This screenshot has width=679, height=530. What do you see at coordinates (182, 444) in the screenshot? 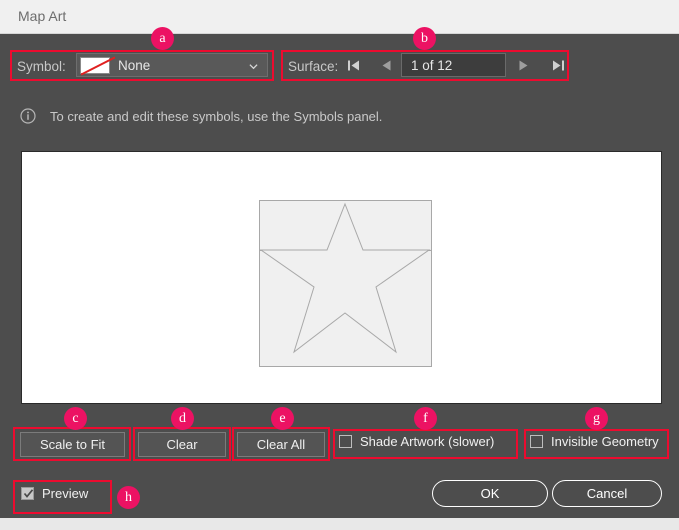
I see `clear-button: Clear` at bounding box center [182, 444].